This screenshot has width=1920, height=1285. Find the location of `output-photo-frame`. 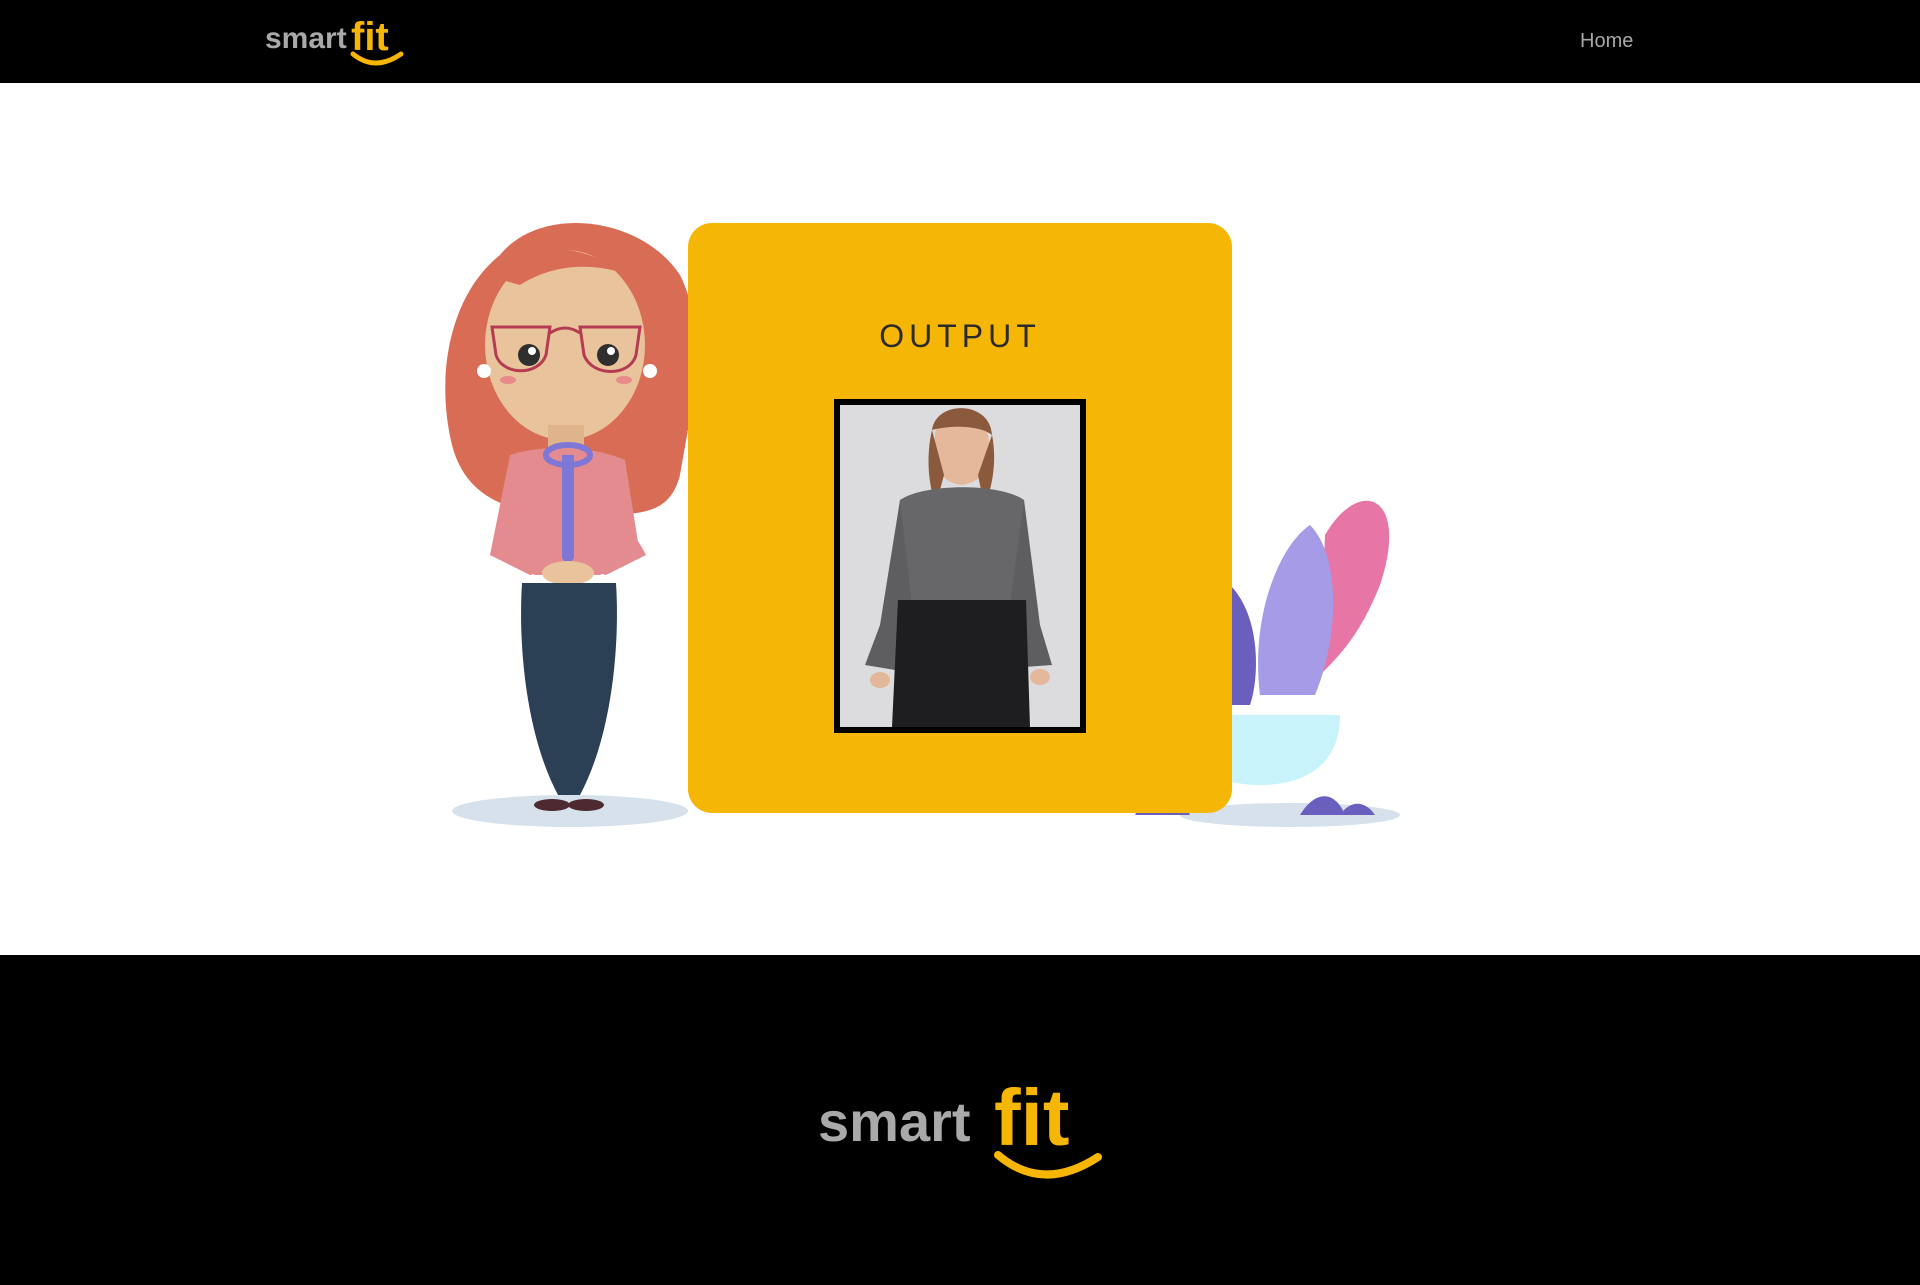

output-photo-frame is located at coordinates (960, 566).